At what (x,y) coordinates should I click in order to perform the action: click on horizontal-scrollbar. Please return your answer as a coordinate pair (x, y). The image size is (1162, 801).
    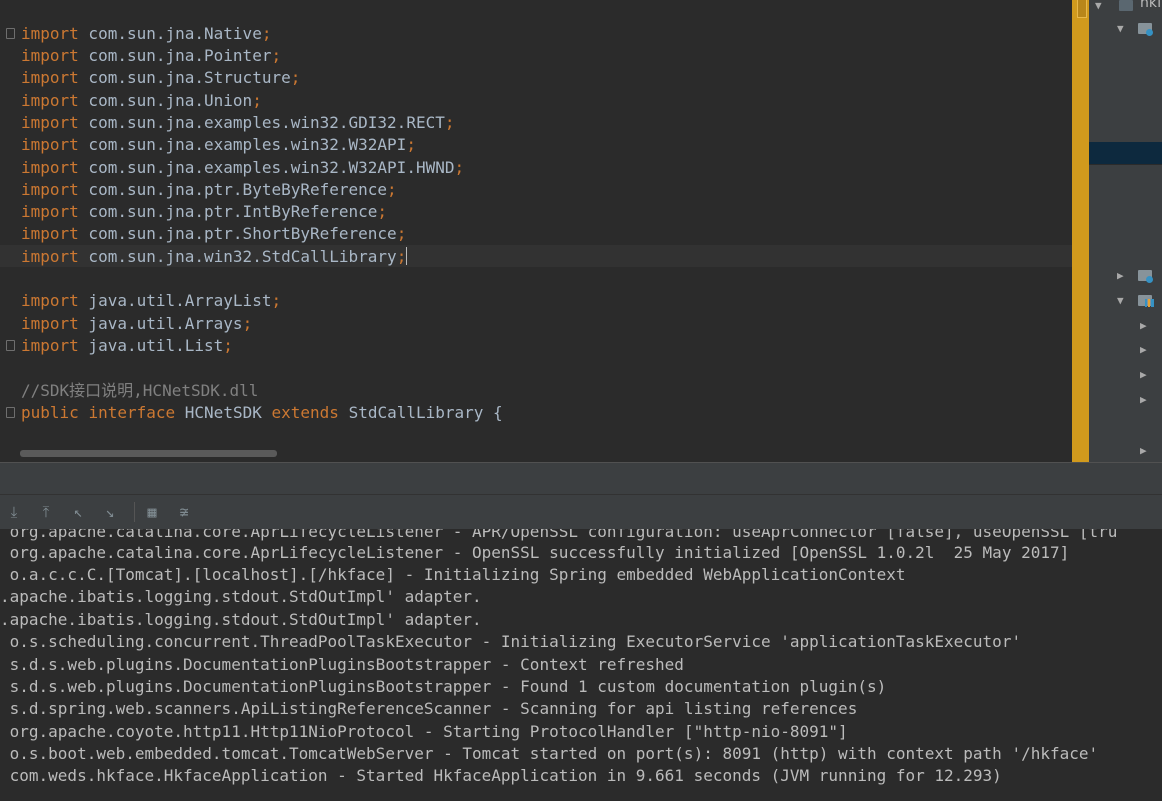
    Looking at the image, I should click on (148, 453).